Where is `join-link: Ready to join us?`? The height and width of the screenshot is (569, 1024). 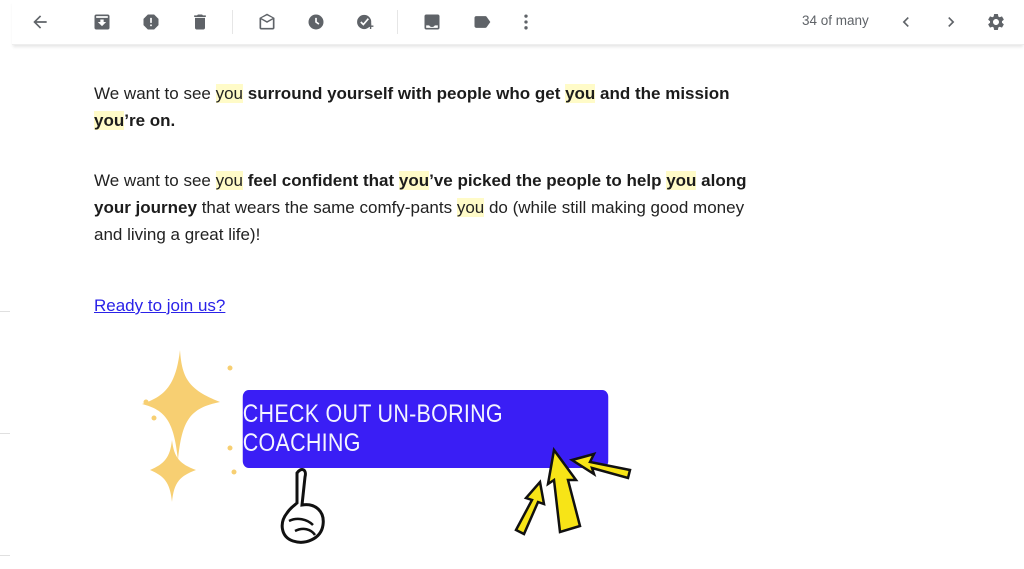 join-link: Ready to join us? is located at coordinates (159, 305).